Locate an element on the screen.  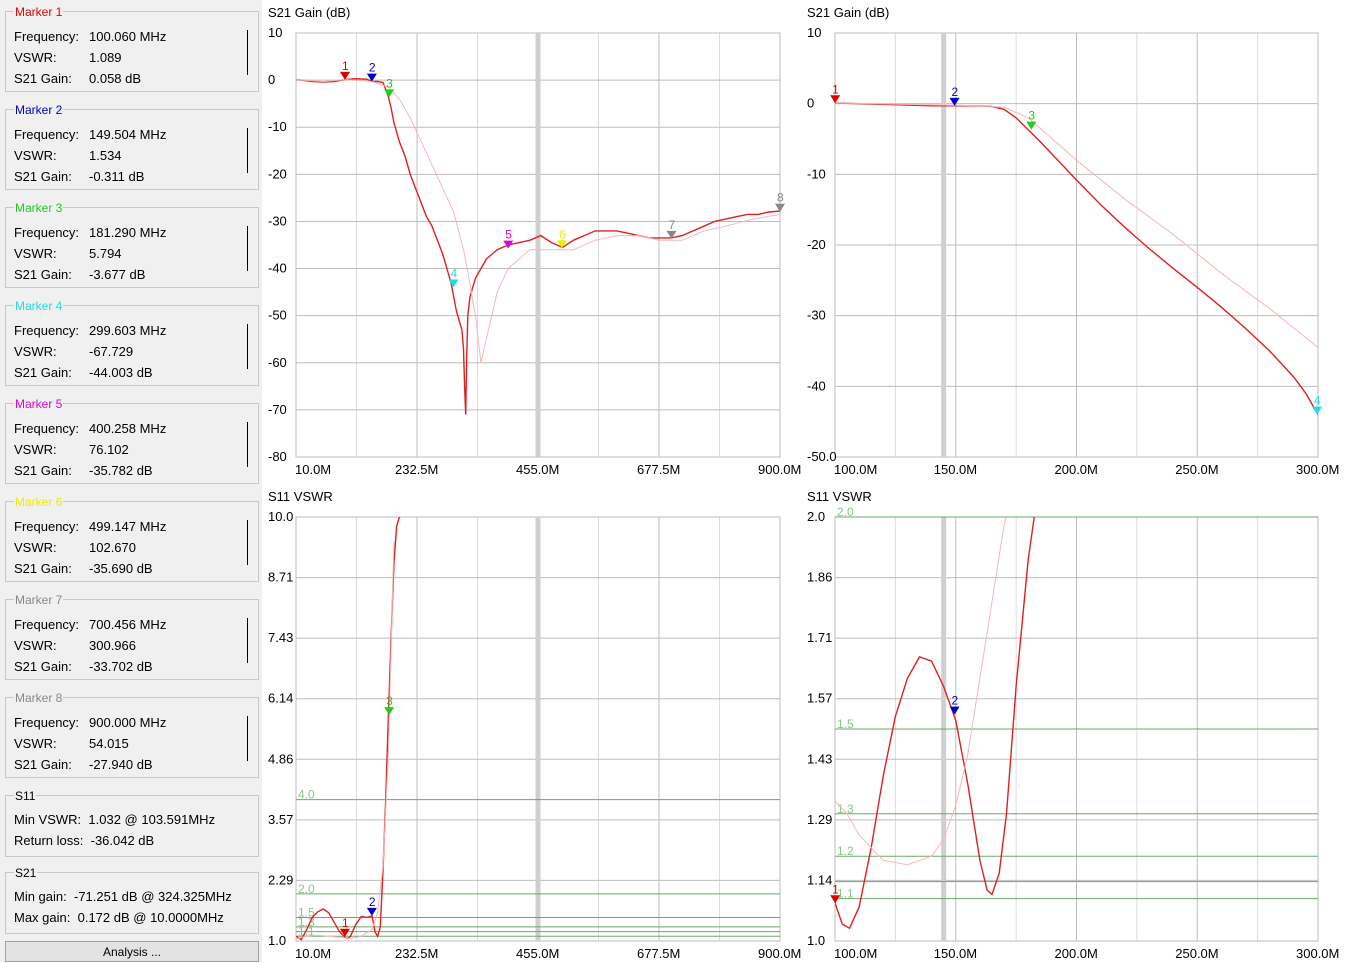
s21-min-gain-label: Min gain: is located at coordinates (40, 896).